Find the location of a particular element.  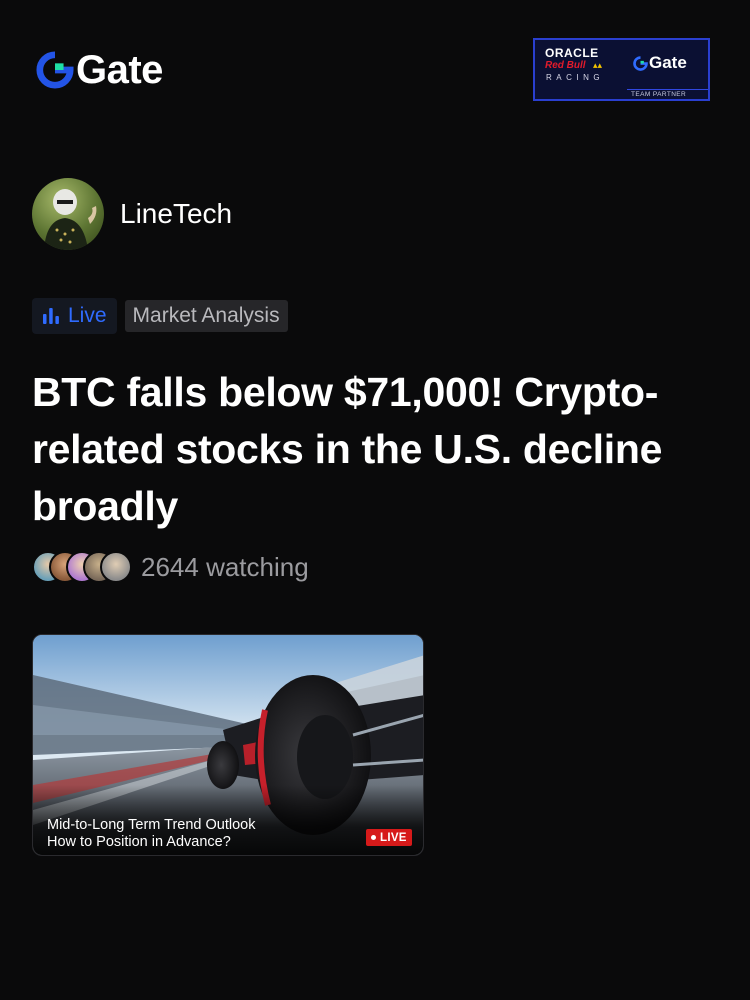

redbull-bulls-icon: ▴▴ is located at coordinates (598, 65).